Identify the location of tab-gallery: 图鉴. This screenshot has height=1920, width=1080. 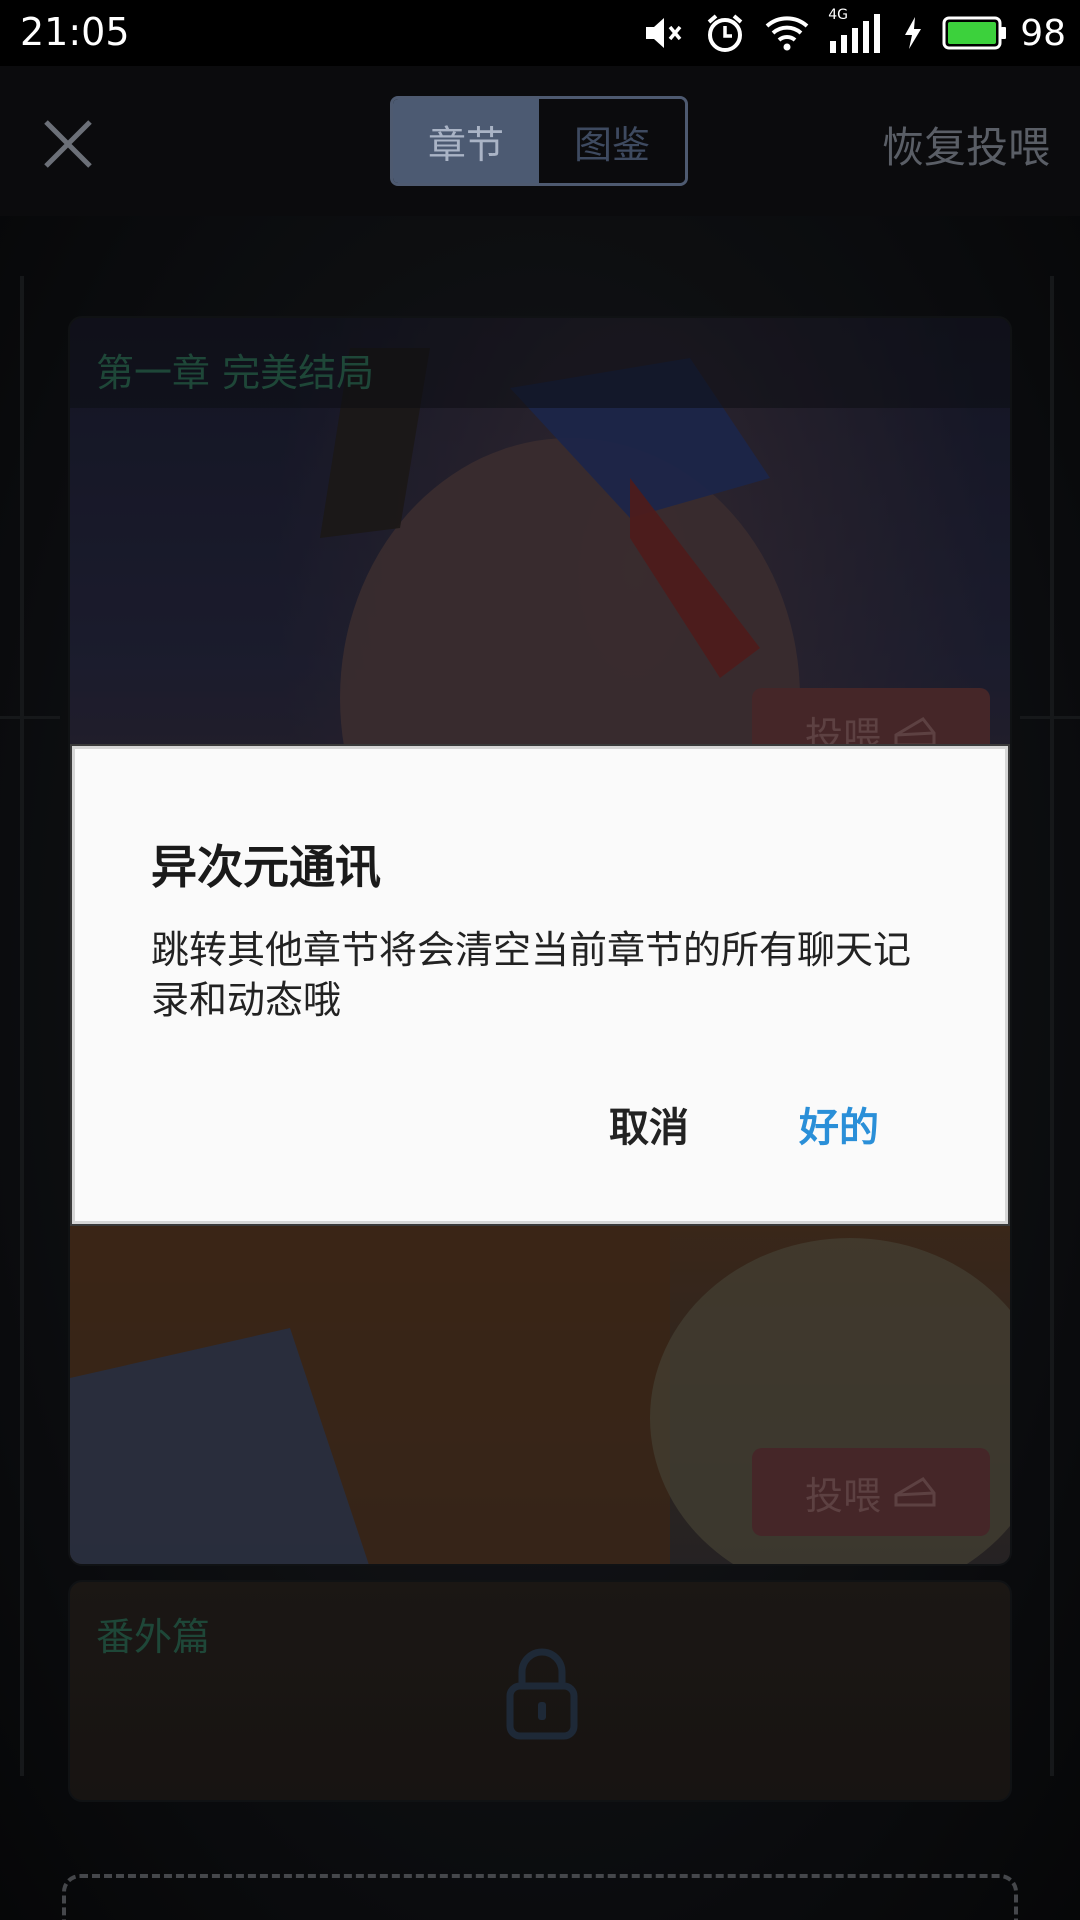
(612, 141).